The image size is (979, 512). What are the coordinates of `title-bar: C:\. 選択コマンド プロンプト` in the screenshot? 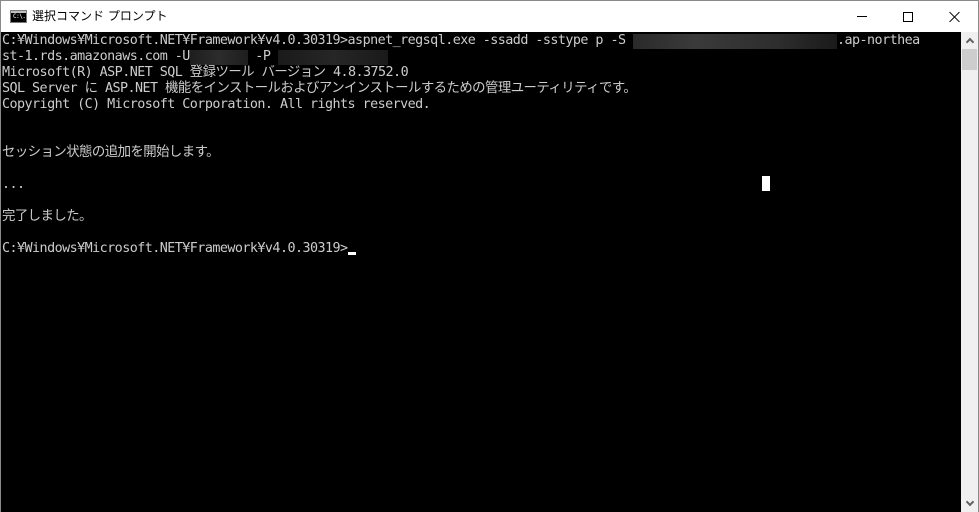 It's located at (489, 16).